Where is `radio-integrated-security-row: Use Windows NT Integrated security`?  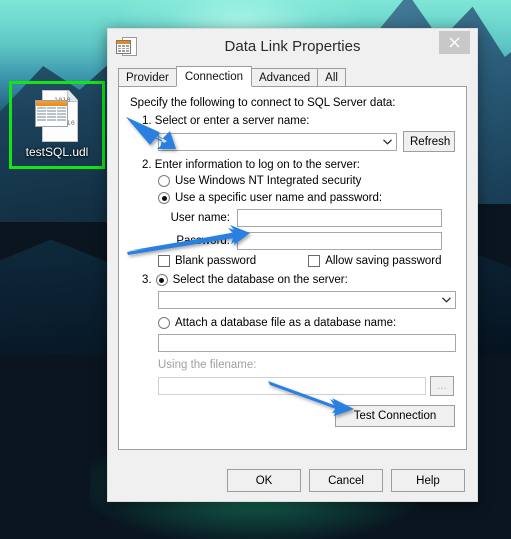
radio-integrated-security-row: Use Windows NT Integrated security is located at coordinates (306, 181).